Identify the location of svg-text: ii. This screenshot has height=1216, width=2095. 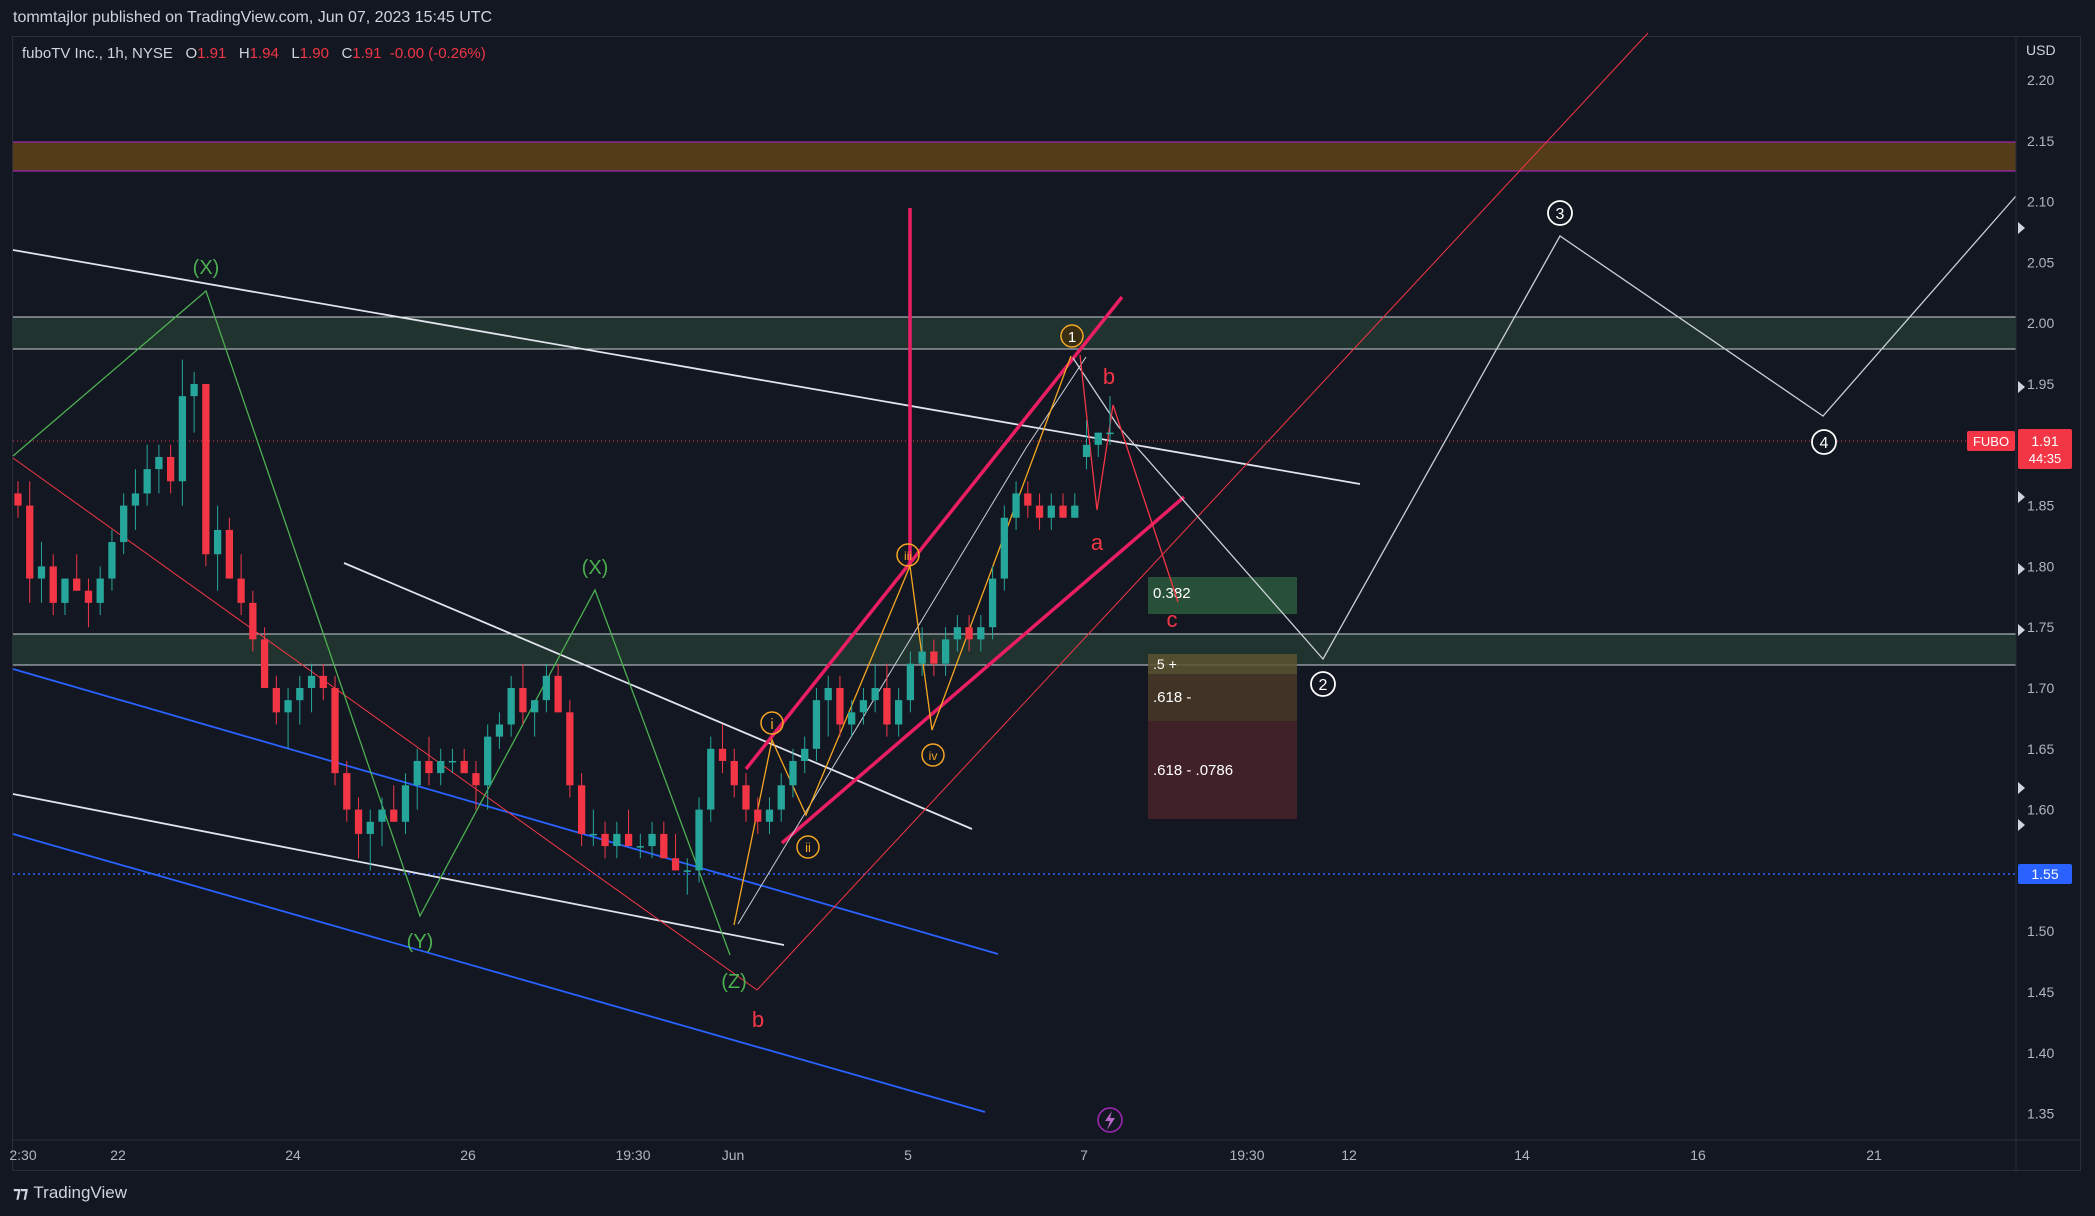
(808, 847).